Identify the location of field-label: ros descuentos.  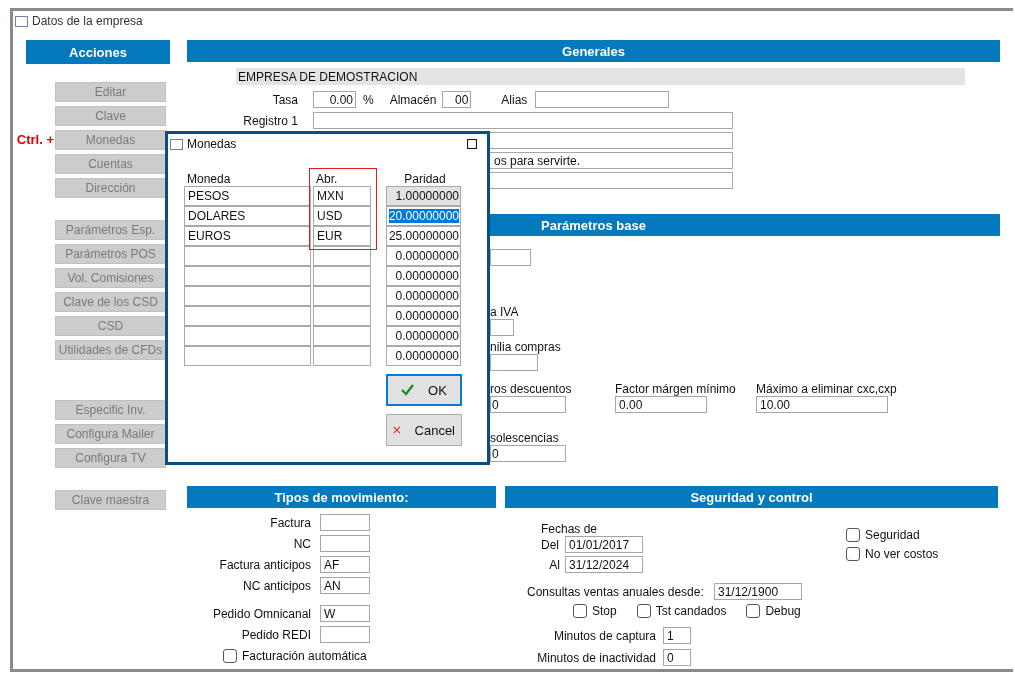
(531, 389).